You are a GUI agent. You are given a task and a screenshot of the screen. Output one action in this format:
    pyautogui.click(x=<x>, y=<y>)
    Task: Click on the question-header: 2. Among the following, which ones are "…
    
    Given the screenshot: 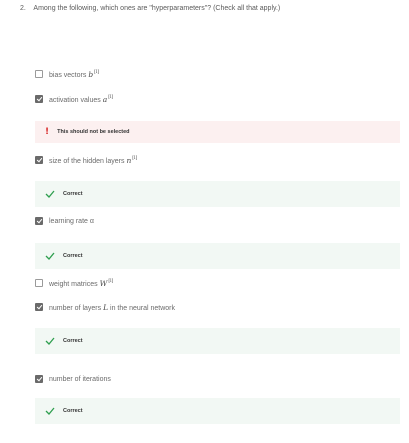 What is the action you would take?
    pyautogui.click(x=150, y=8)
    